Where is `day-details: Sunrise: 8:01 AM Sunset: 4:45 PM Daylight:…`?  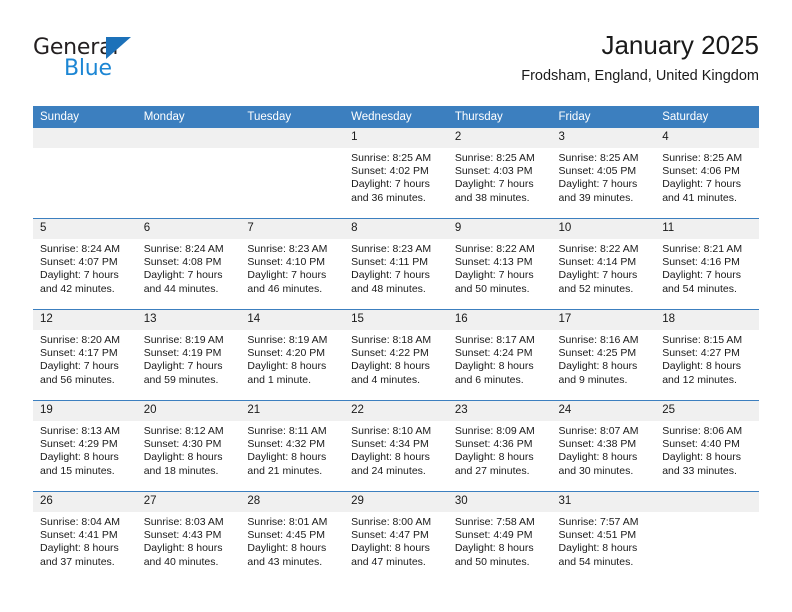 day-details: Sunrise: 8:01 AM Sunset: 4:45 PM Daylight:… is located at coordinates (292, 540).